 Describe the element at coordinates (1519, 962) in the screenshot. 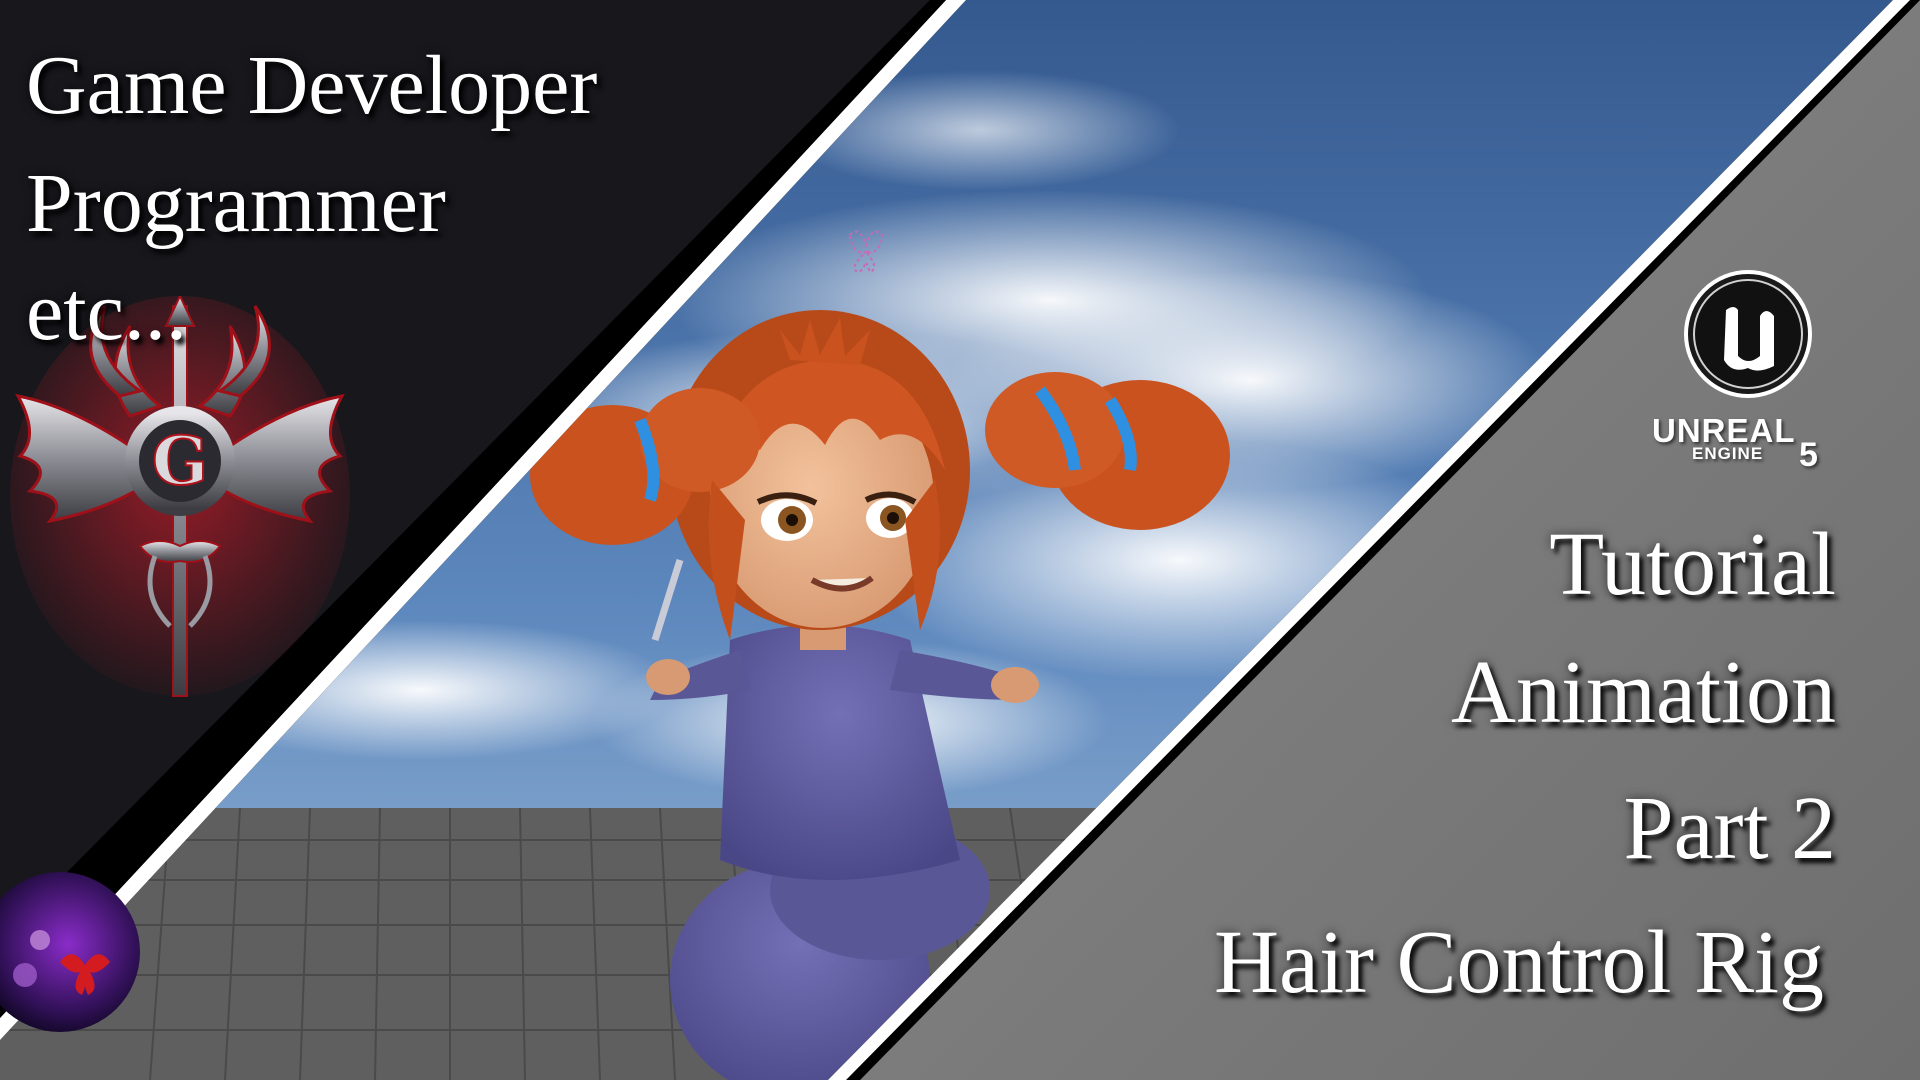

I see `tutorial-title-line-4: Hair Control Rig` at that location.